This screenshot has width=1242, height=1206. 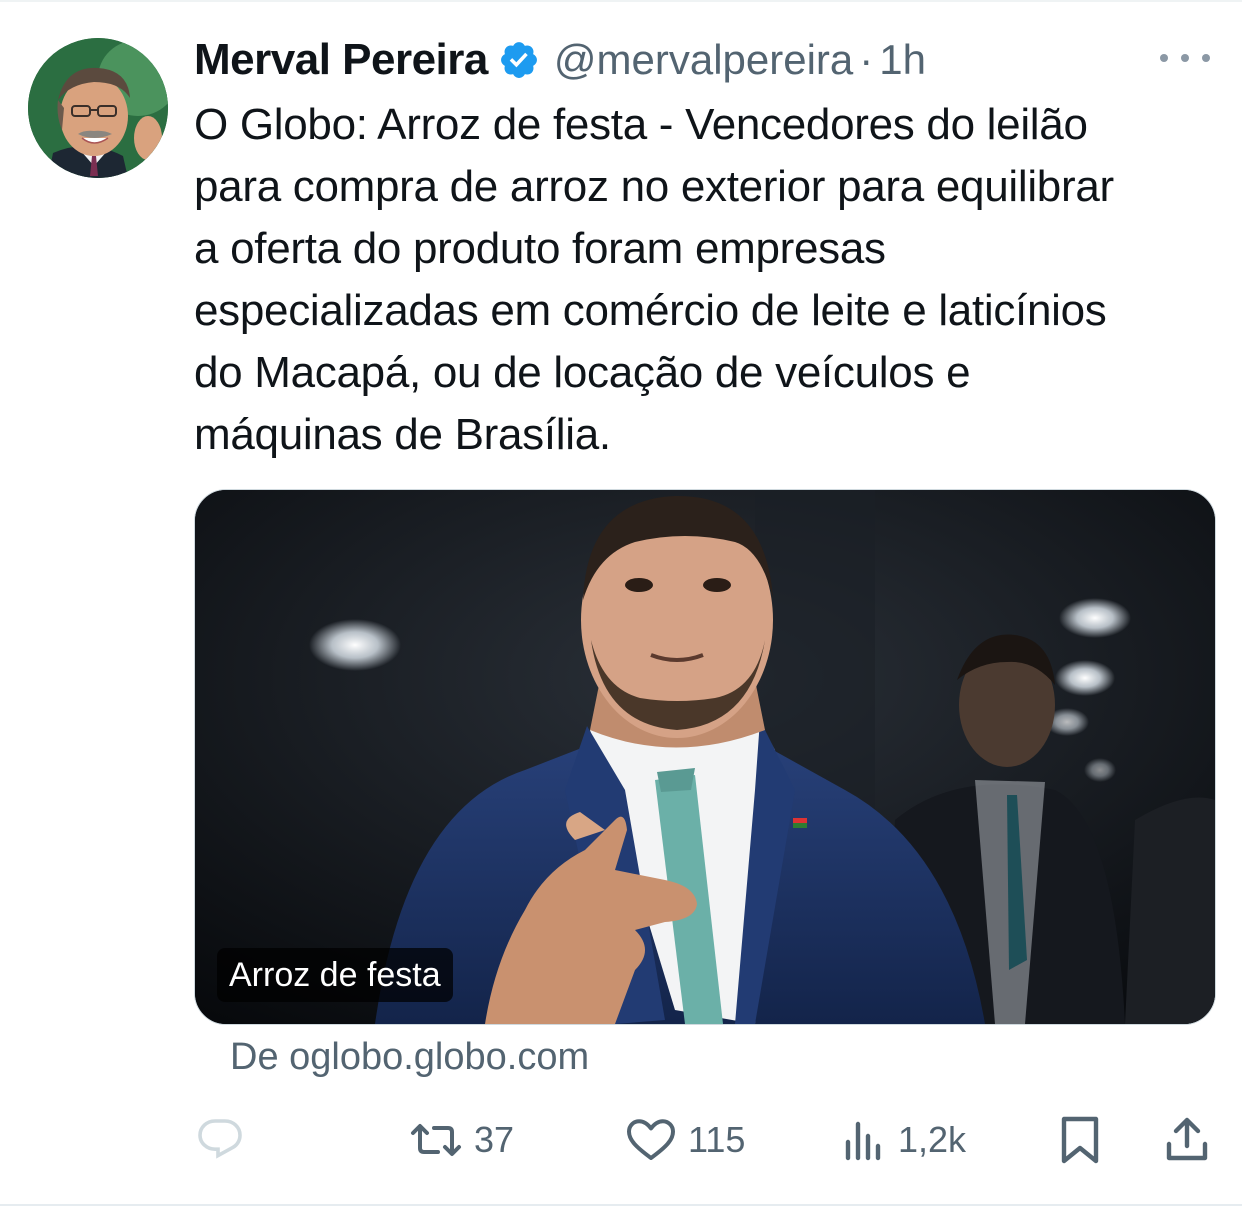 I want to click on reply-button, so click(x=220, y=1140).